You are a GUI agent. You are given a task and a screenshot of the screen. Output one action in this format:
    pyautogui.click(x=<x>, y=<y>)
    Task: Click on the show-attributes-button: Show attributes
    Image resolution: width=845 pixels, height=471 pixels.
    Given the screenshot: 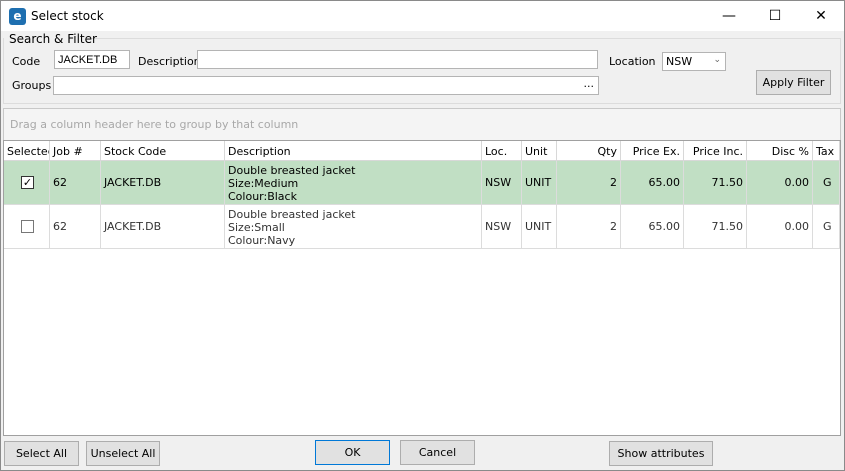 What is the action you would take?
    pyautogui.click(x=661, y=453)
    